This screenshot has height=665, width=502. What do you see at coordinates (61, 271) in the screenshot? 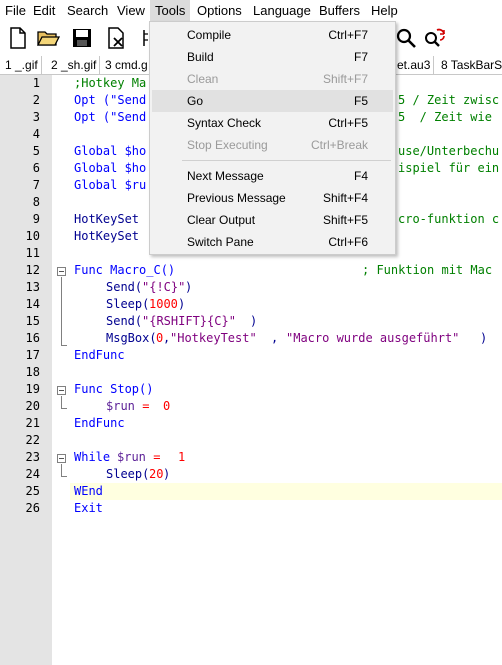
I see `fold-toggle-macro-c` at bounding box center [61, 271].